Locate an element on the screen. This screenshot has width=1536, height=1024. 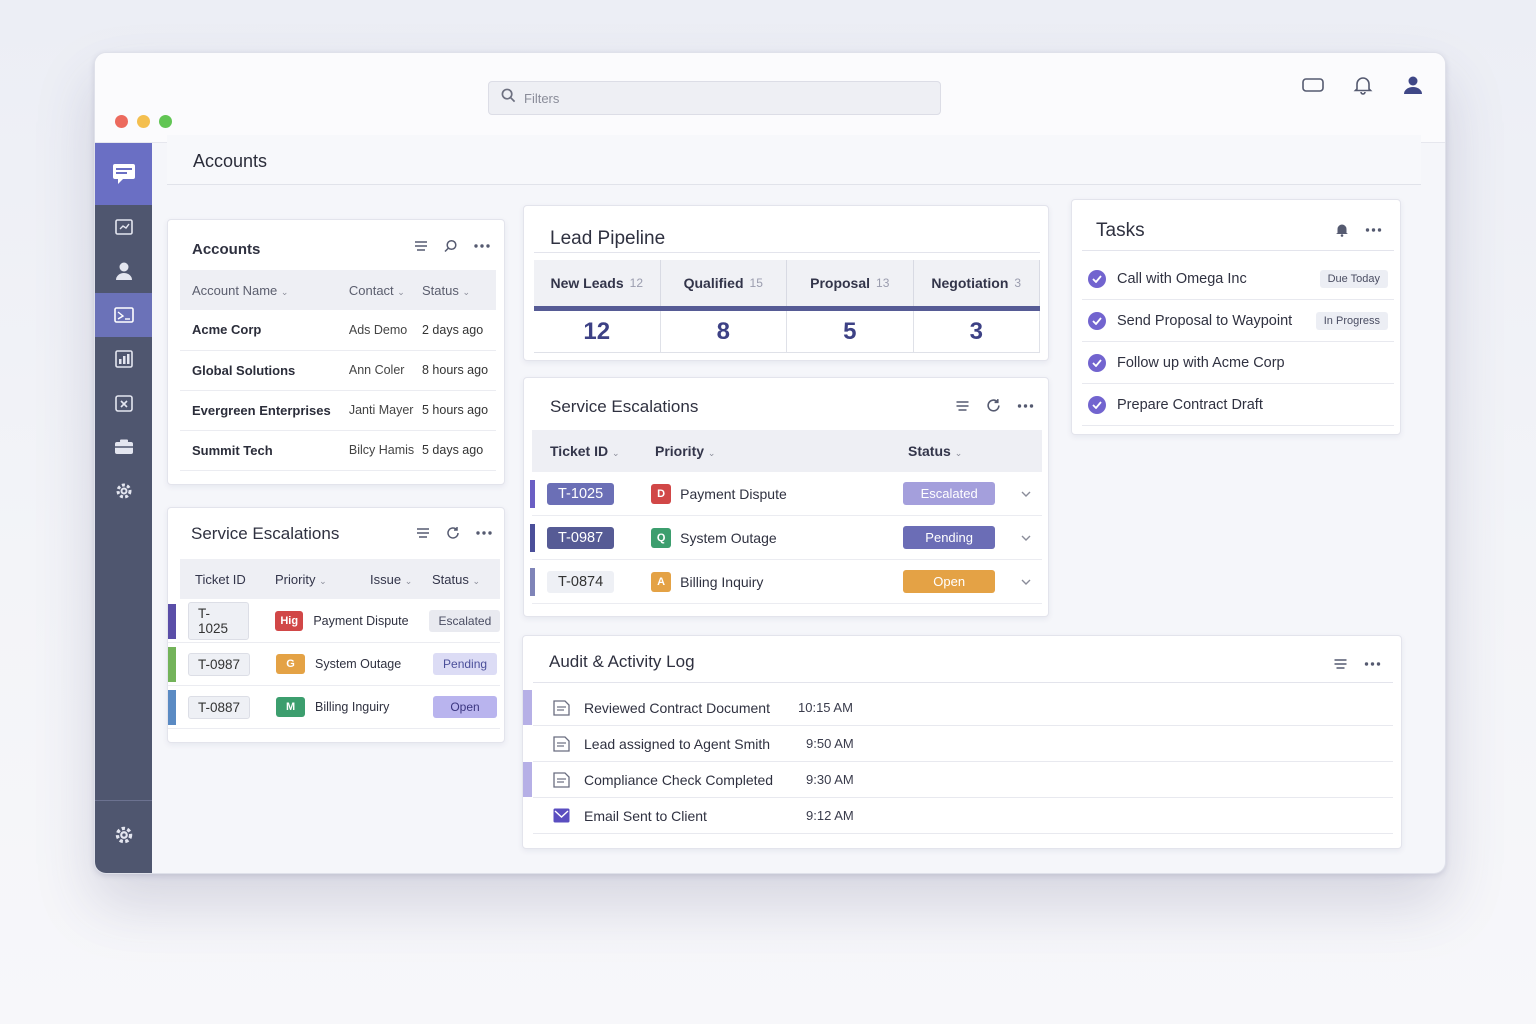
close-window-button is located at coordinates (121, 121).